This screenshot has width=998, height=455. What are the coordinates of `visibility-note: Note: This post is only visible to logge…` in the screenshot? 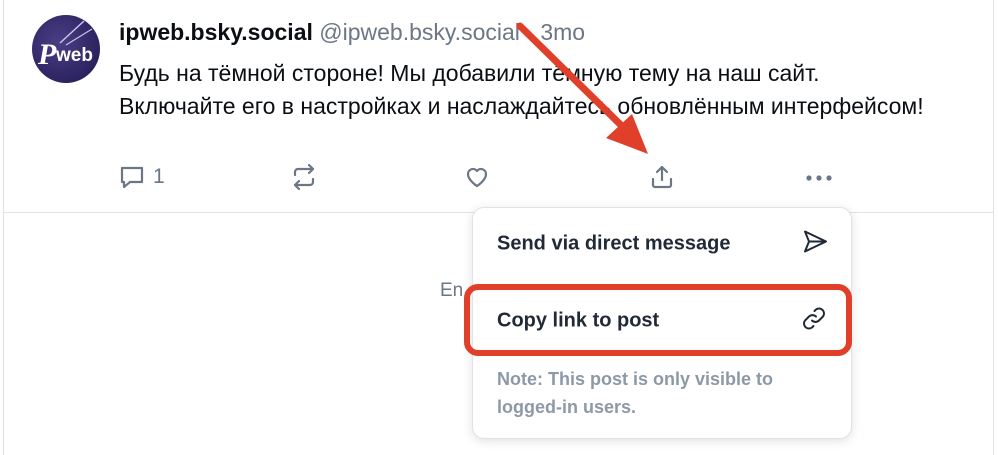 It's located at (635, 393).